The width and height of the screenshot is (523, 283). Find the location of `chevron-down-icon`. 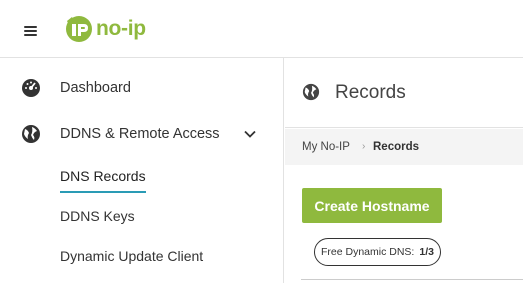

chevron-down-icon is located at coordinates (250, 134).